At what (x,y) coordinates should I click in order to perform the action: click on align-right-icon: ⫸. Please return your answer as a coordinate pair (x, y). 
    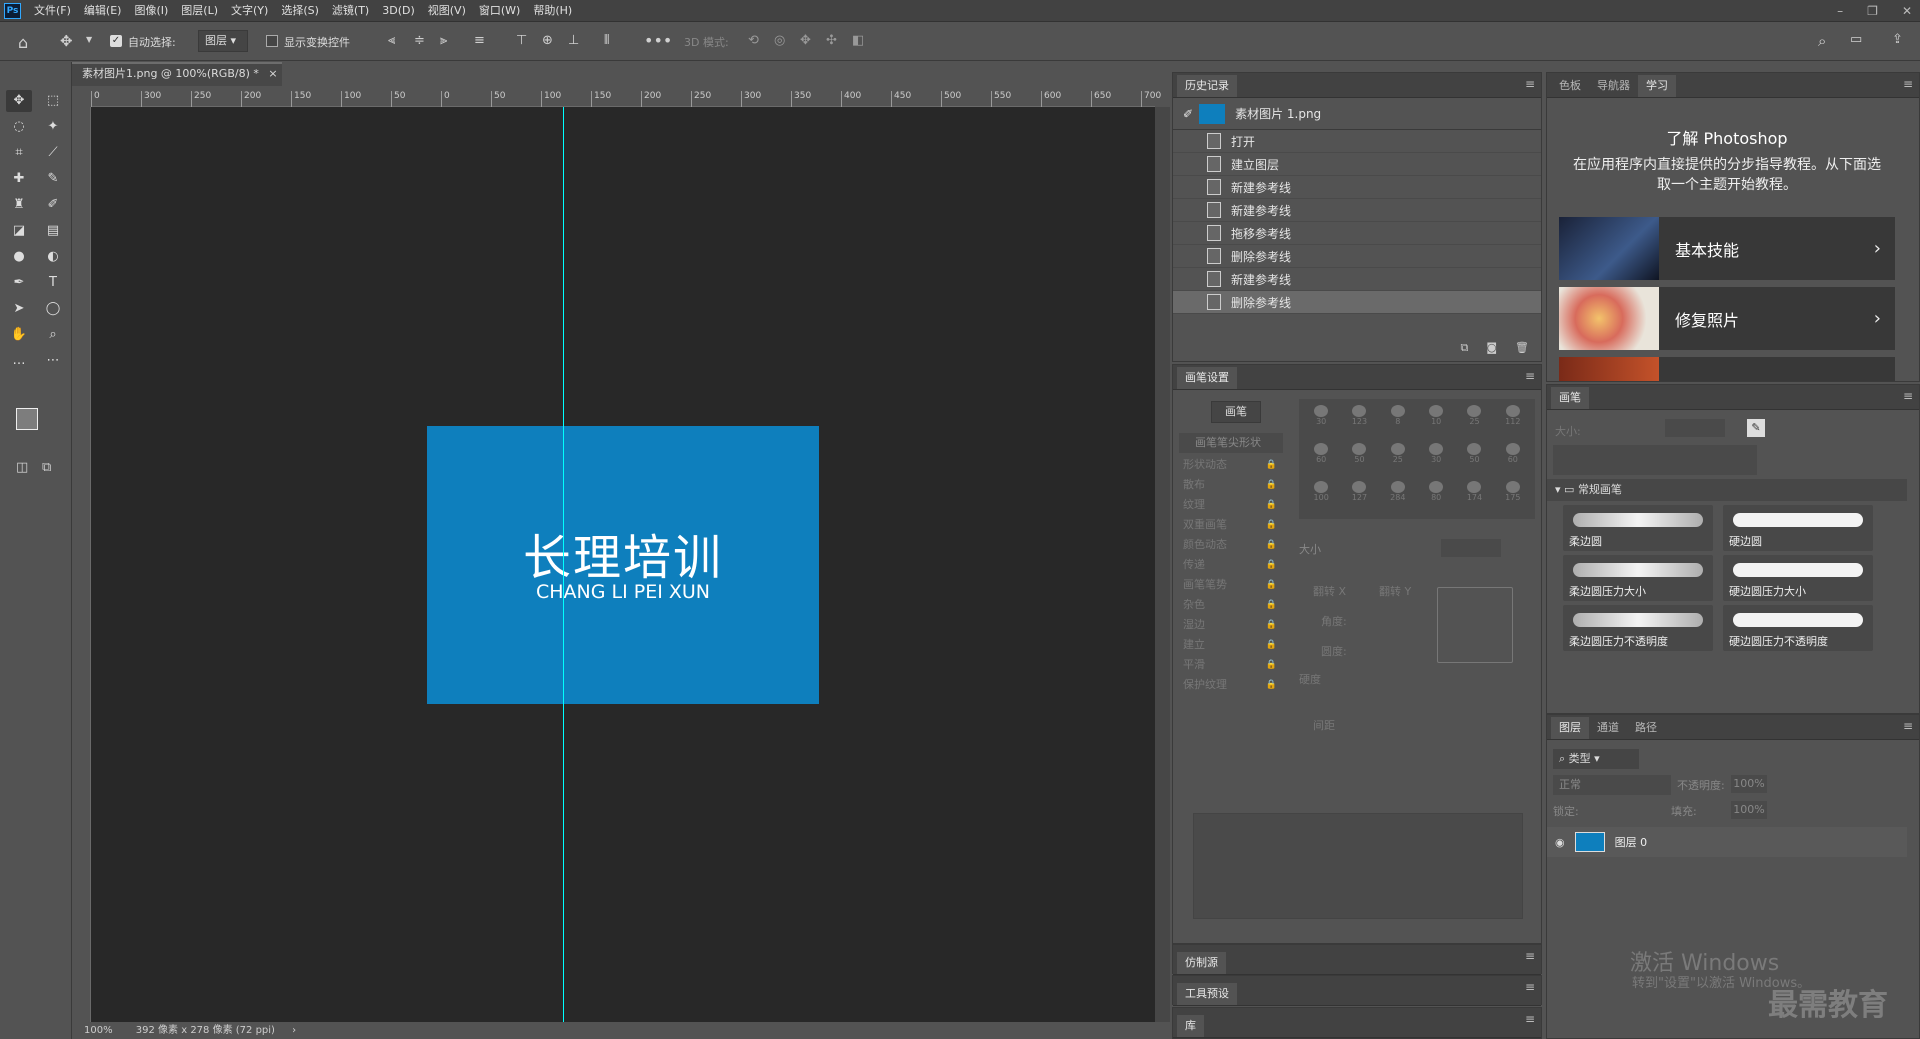
    Looking at the image, I should click on (443, 40).